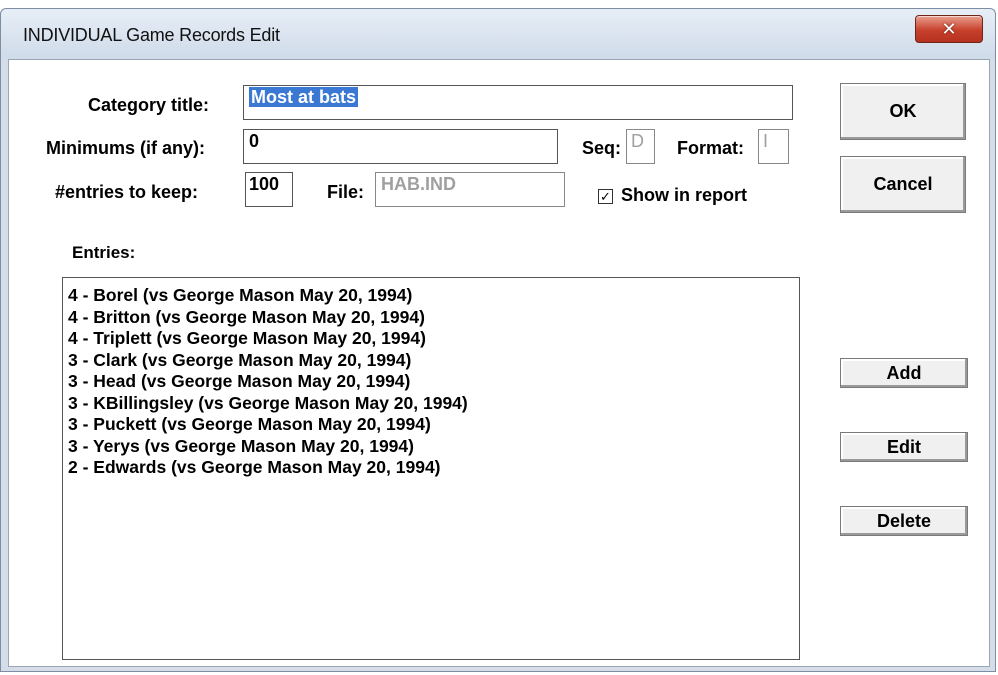  Describe the element at coordinates (431, 447) in the screenshot. I see `list-item: 3 - Yerys (vs George Mason May 20, 1994)` at that location.